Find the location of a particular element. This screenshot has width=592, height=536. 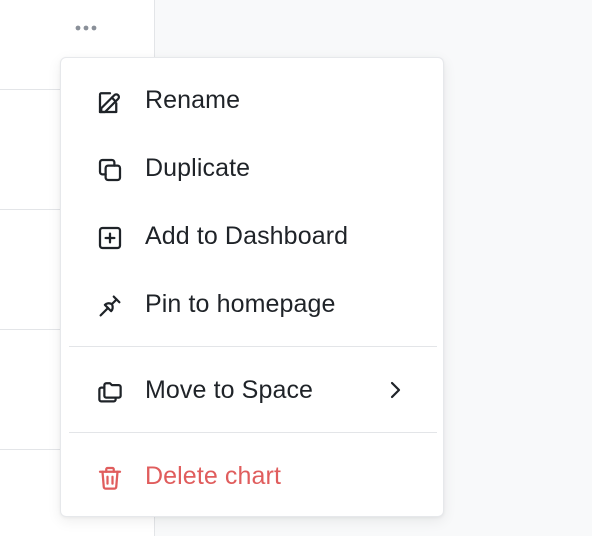

pencil-edit-icon is located at coordinates (110, 102).